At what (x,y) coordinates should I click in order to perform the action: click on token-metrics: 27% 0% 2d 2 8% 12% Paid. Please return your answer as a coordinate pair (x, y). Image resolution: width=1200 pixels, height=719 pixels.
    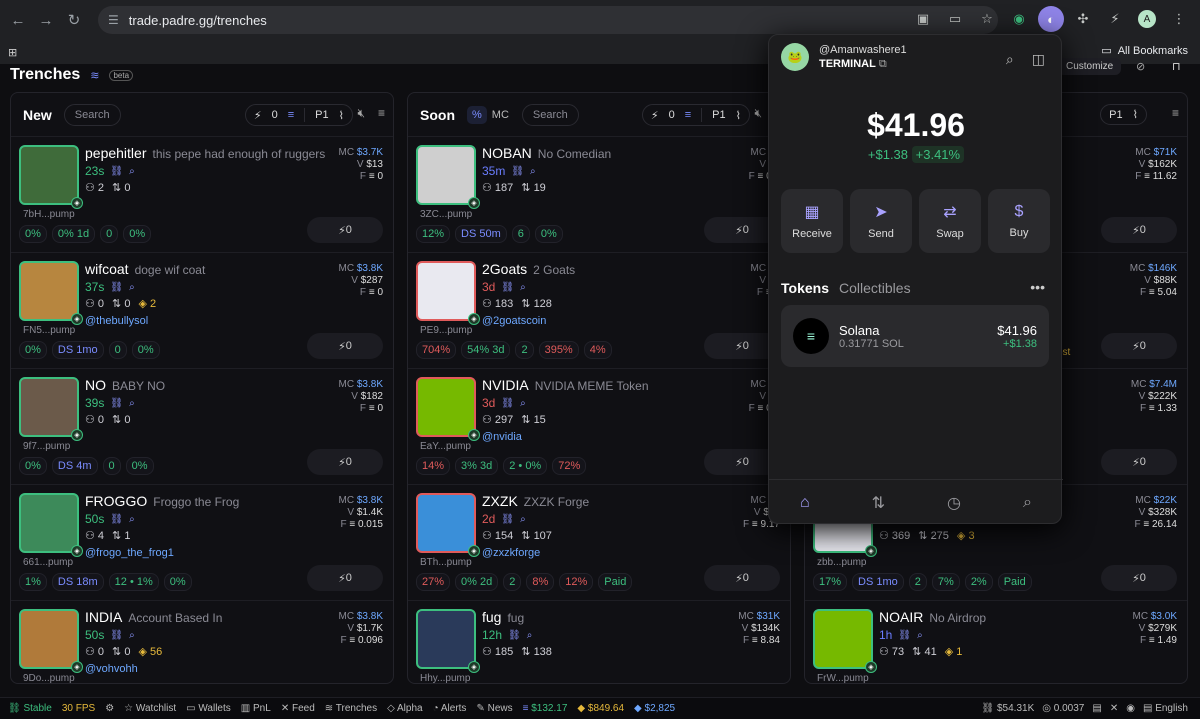
    Looking at the image, I should click on (524, 582).